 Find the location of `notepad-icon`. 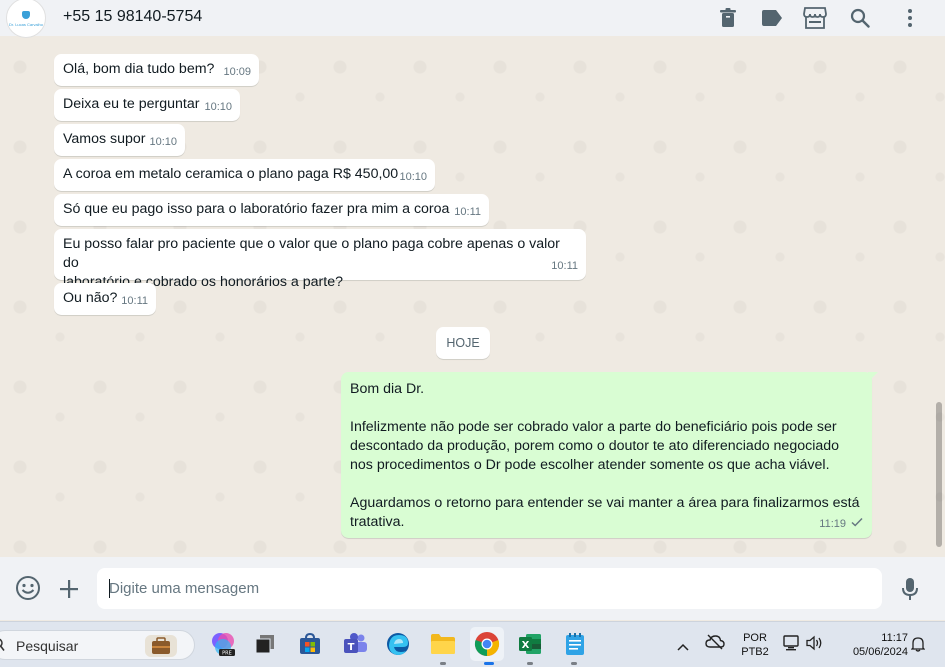

notepad-icon is located at coordinates (575, 644).